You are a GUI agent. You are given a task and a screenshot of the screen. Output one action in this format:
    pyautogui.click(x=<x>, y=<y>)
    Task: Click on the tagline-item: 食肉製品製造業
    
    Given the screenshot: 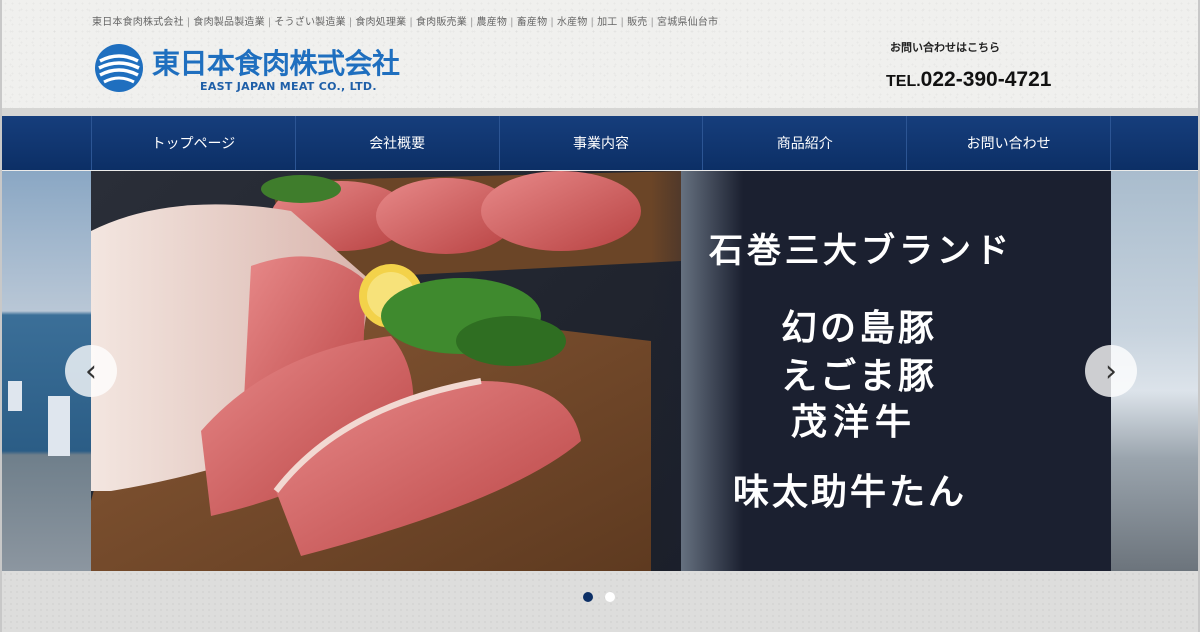 What is the action you would take?
    pyautogui.click(x=229, y=22)
    